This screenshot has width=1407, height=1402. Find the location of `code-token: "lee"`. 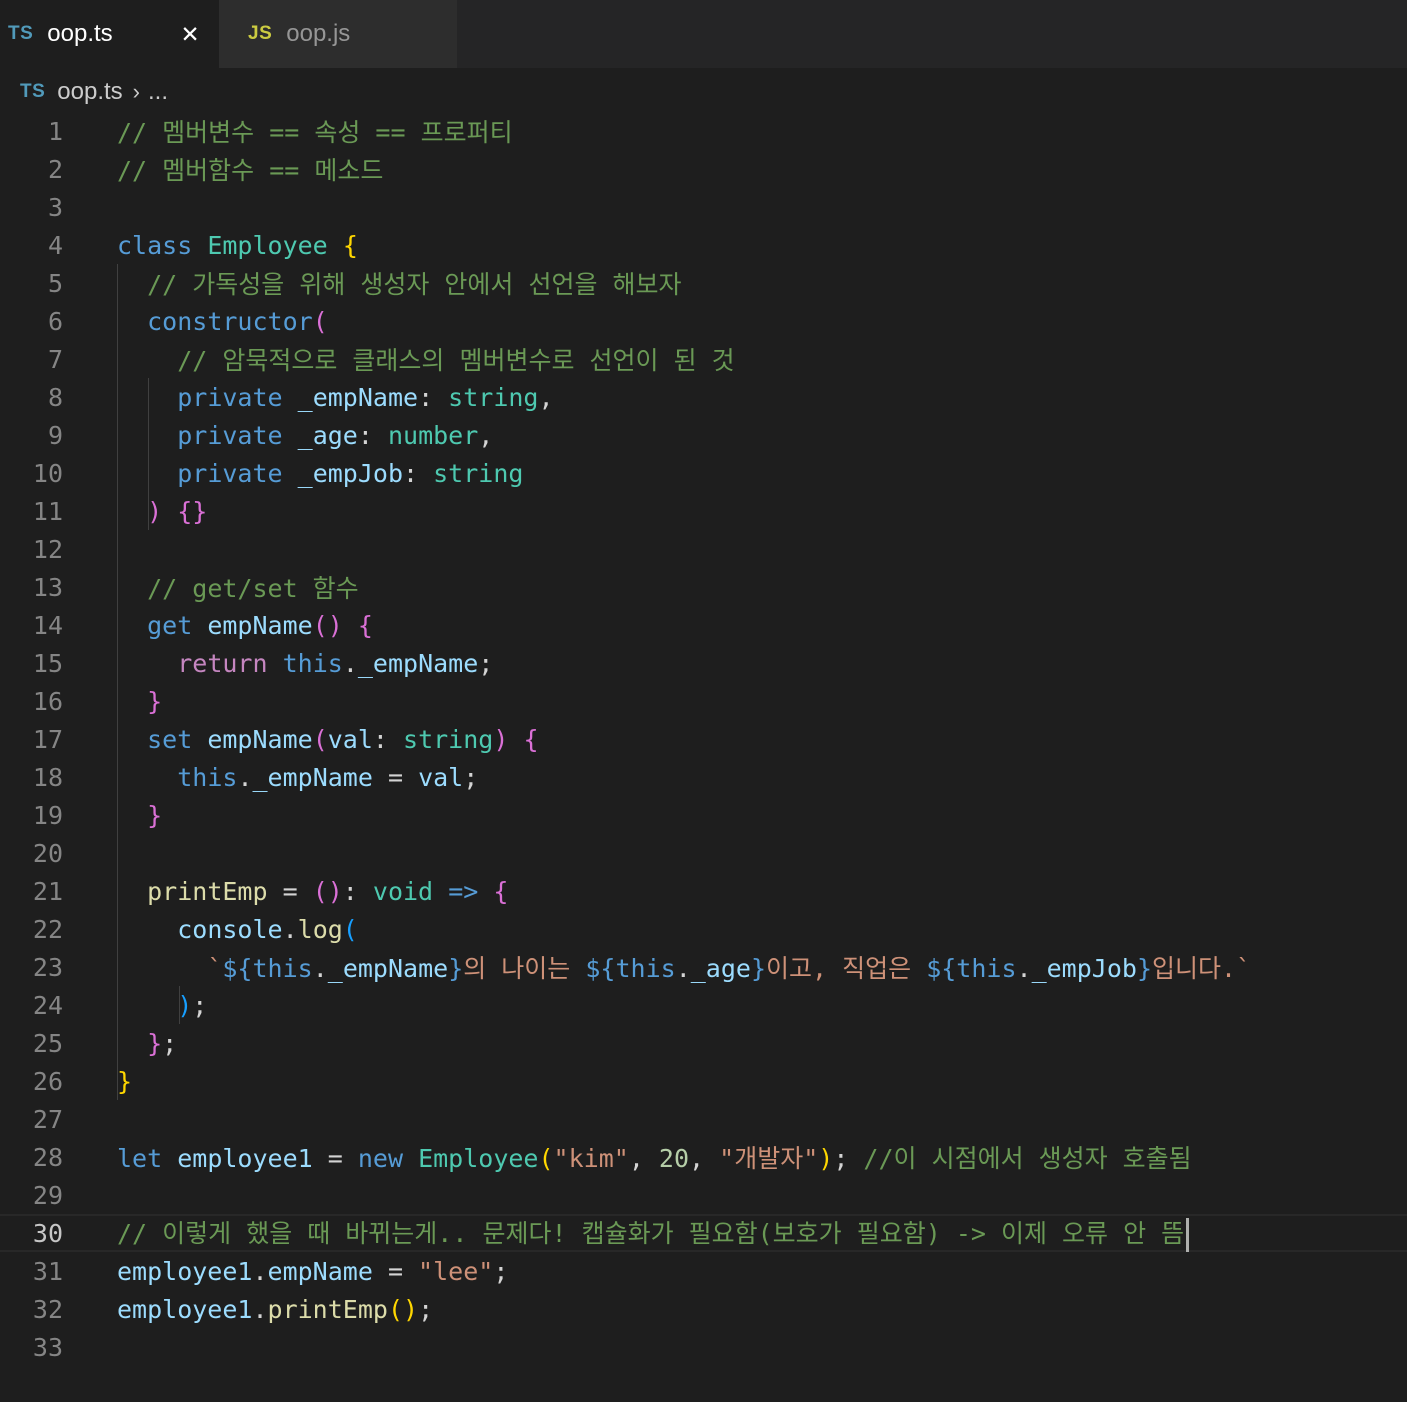

code-token: "lee" is located at coordinates (456, 1271).